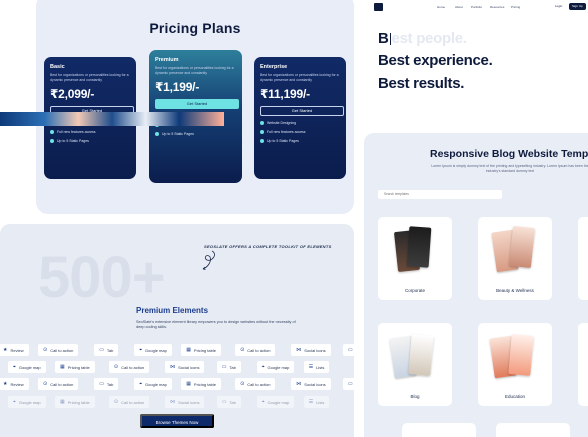 Image resolution: width=588 pixels, height=437 pixels. Describe the element at coordinates (515, 7) in the screenshot. I see `nav-link-pricing: Pricing` at that location.